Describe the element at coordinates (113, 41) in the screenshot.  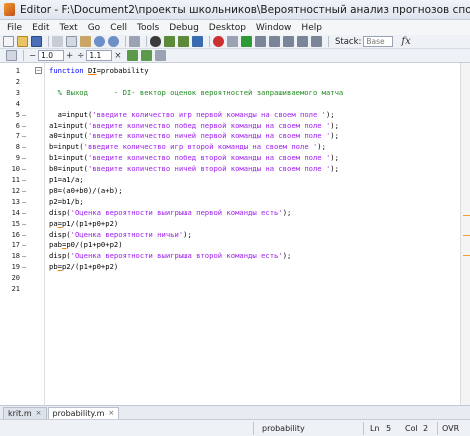
I see `redo-icon` at that location.